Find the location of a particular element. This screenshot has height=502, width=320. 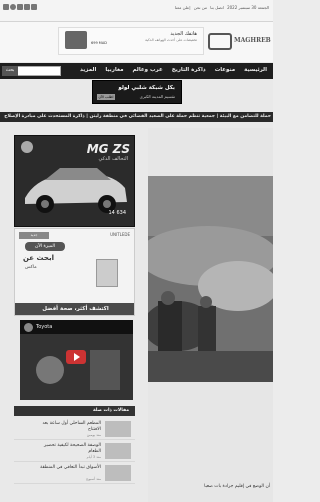

promo-button: اطلب الآن is located at coordinates (106, 97).